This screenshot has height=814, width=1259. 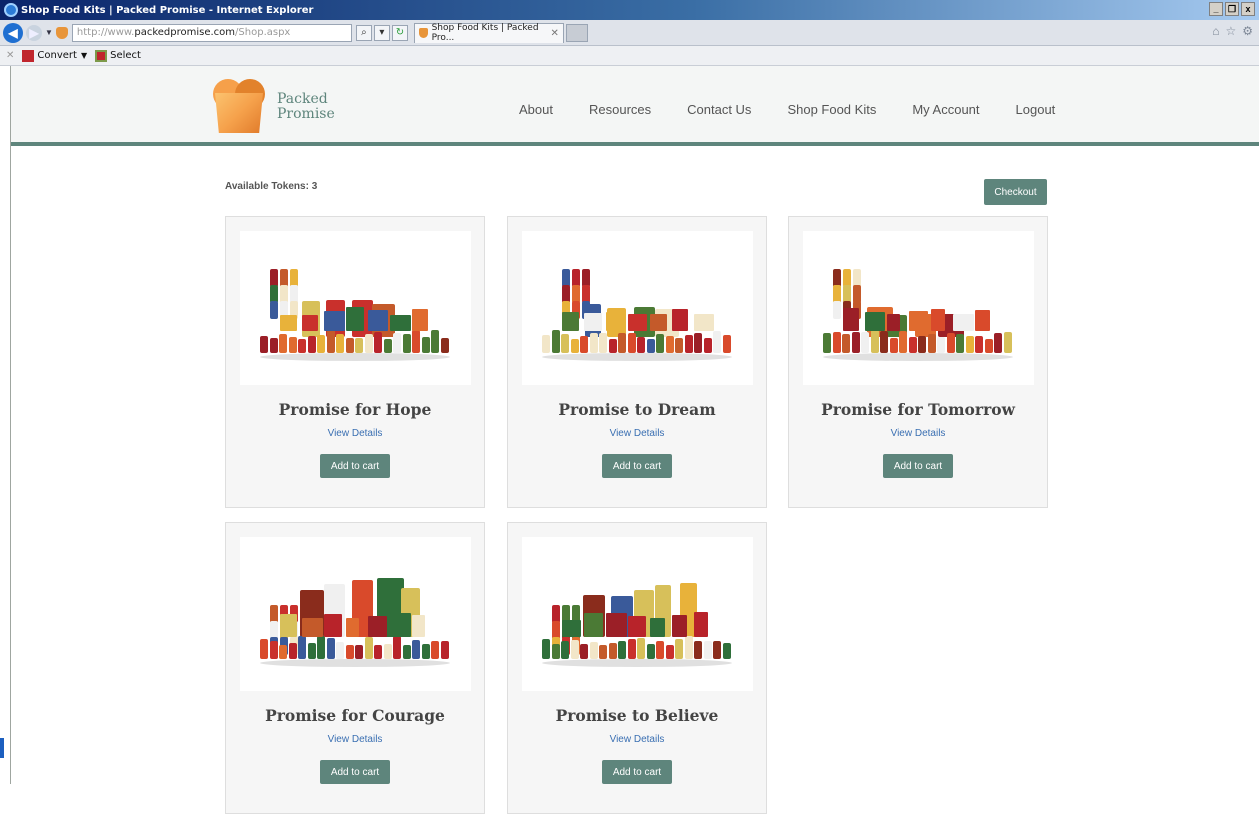 I want to click on url-input: http://www. packedpromise.com/Shop.aspx, so click(x=211, y=32).